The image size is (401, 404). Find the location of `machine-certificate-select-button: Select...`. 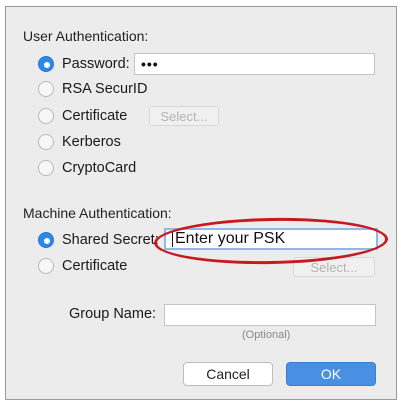

machine-certificate-select-button: Select... is located at coordinates (334, 267).